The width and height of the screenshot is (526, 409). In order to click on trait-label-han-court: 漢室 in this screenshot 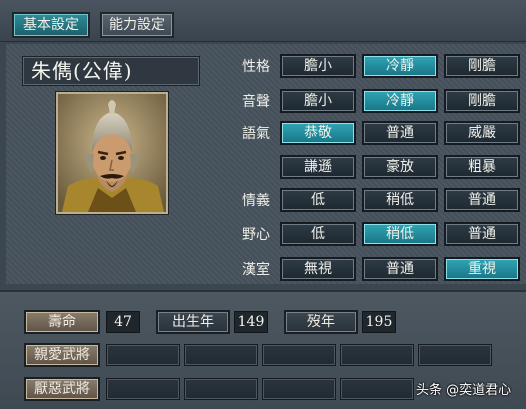, I will do `click(256, 270)`.